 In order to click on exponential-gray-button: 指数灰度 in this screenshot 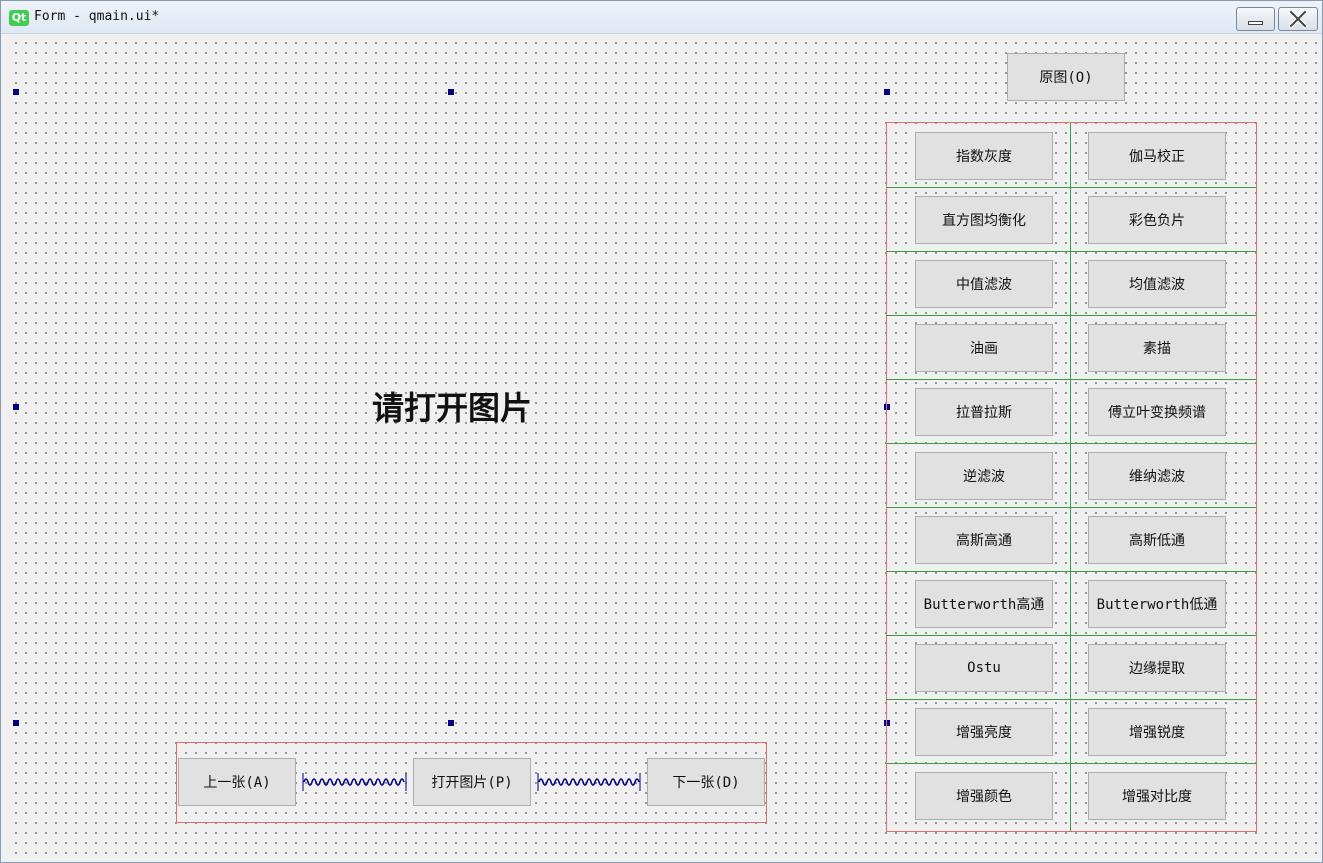, I will do `click(984, 156)`.